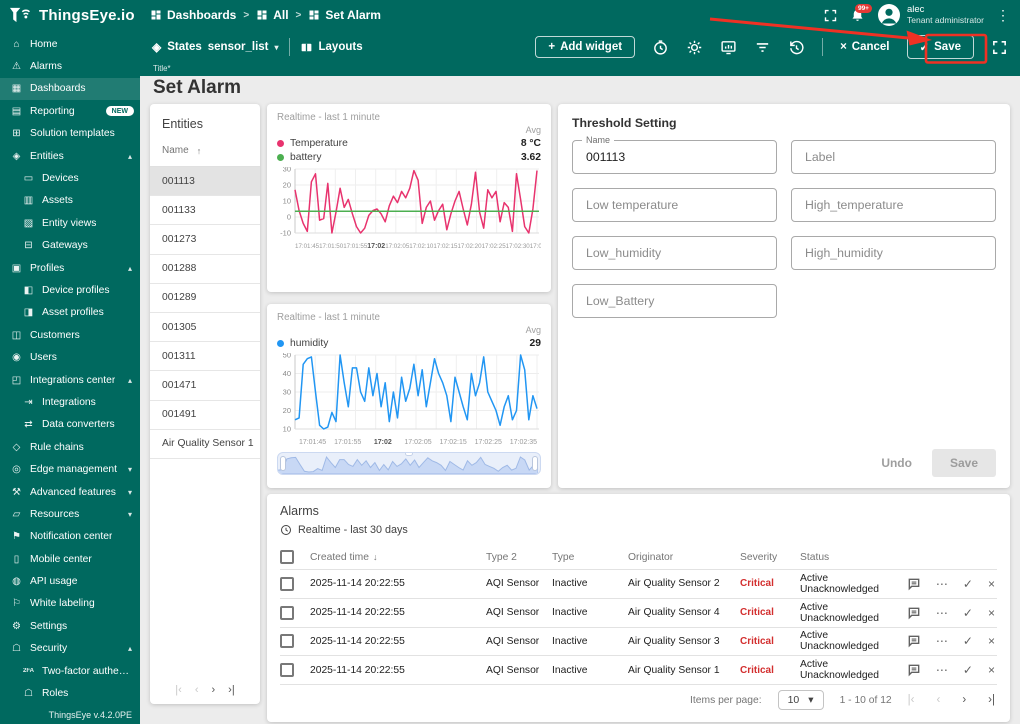 This screenshot has width=1020, height=724. Describe the element at coordinates (796, 47) in the screenshot. I see `version-history-button` at that location.